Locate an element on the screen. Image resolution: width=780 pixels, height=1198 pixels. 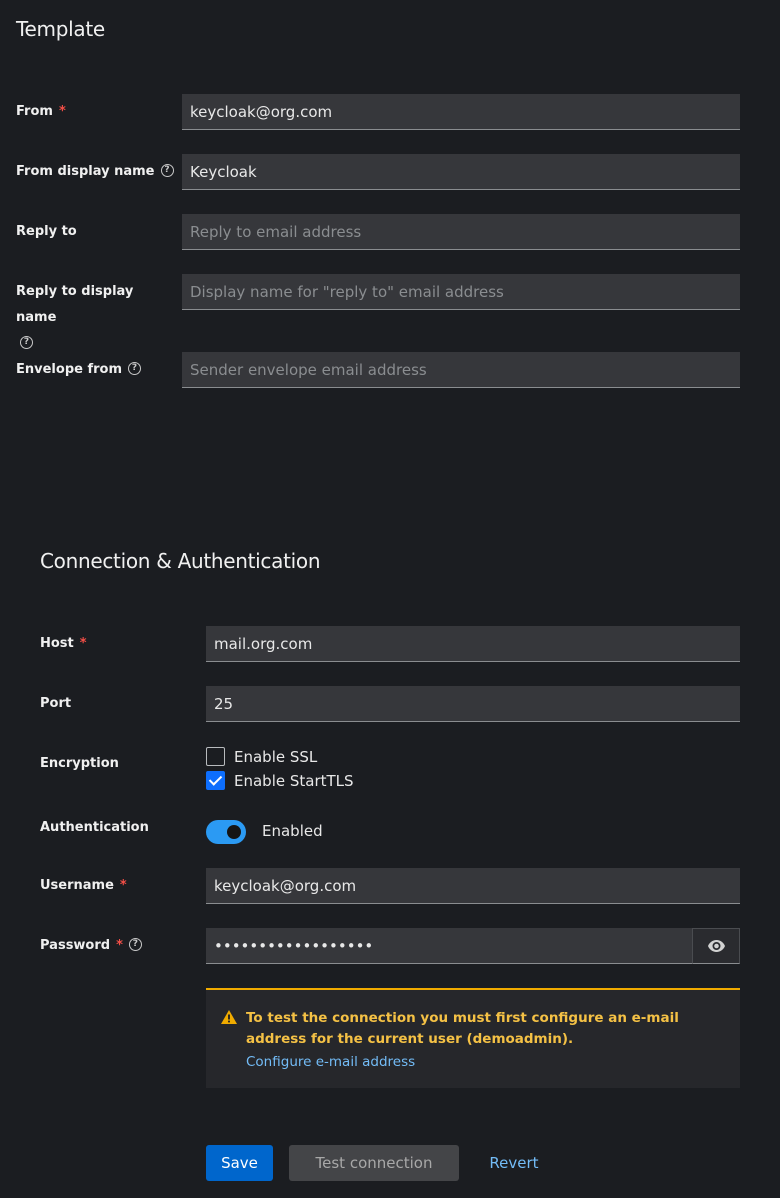
from-input is located at coordinates (461, 112).